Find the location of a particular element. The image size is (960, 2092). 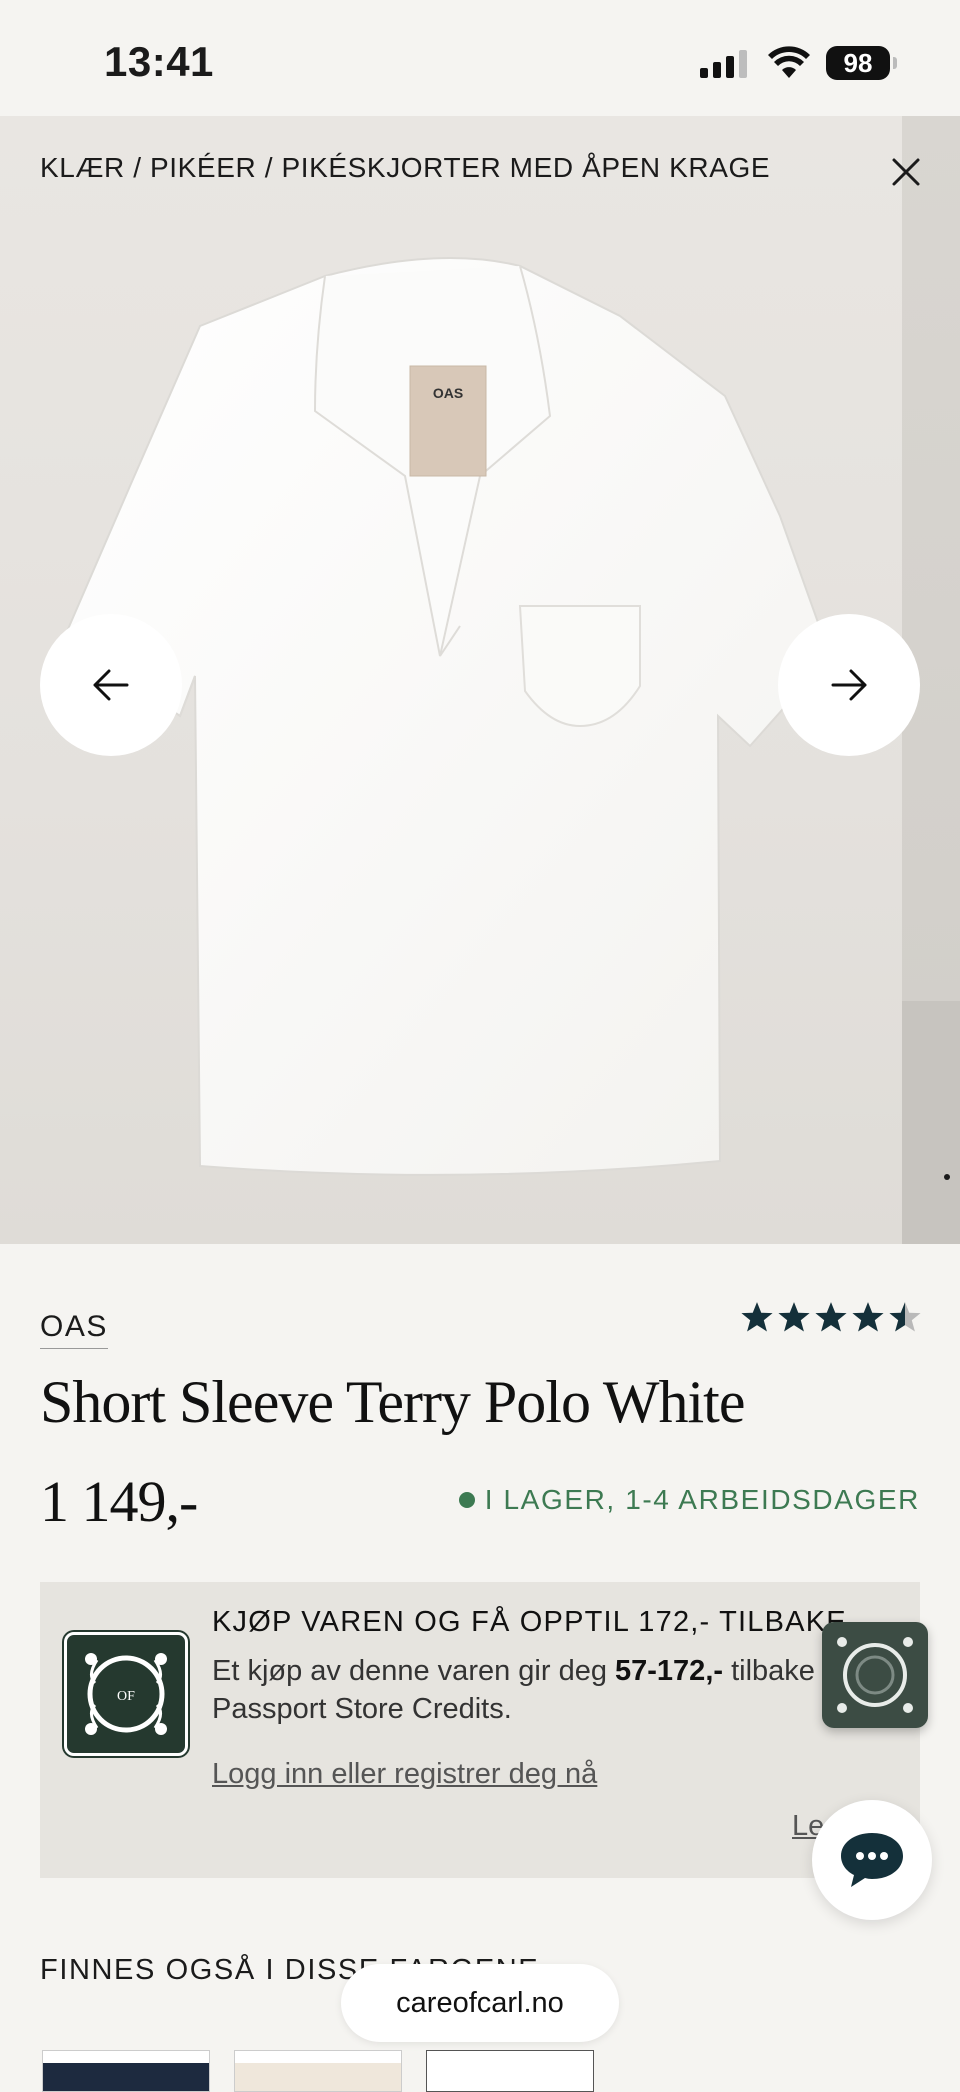

in-stock-dot-icon is located at coordinates (466, 1500).